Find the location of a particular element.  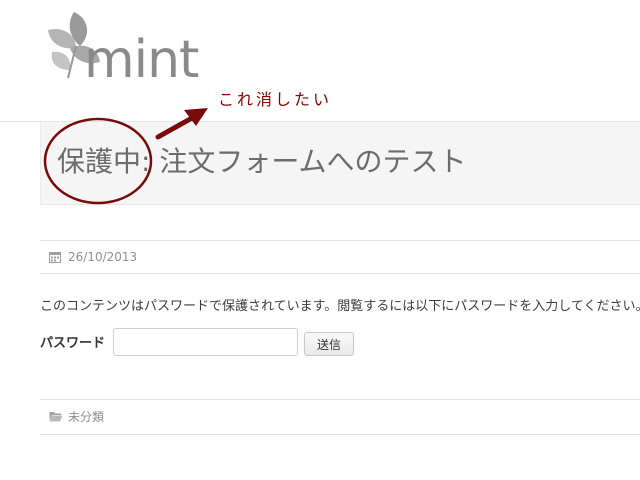

logo-text: mint is located at coordinates (141, 60).